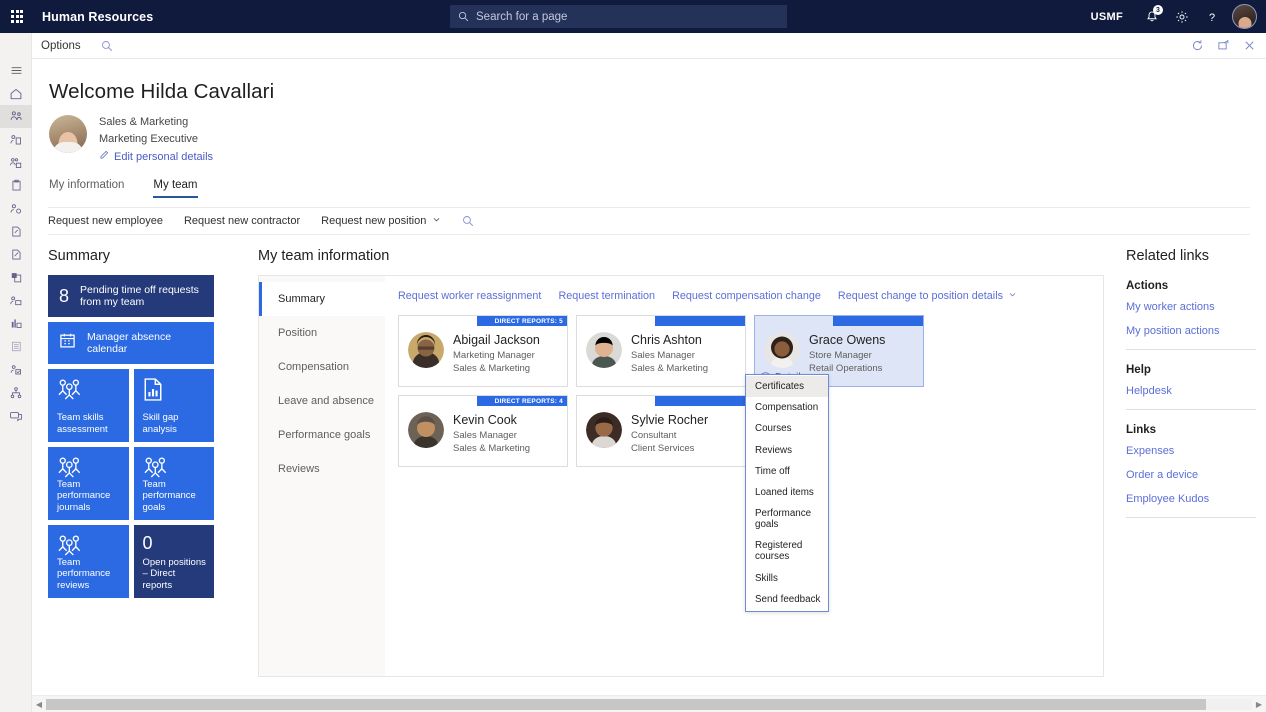 Image resolution: width=1266 pixels, height=712 pixels. Describe the element at coordinates (82, 423) in the screenshot. I see `tile-label: Team skills assessment` at that location.